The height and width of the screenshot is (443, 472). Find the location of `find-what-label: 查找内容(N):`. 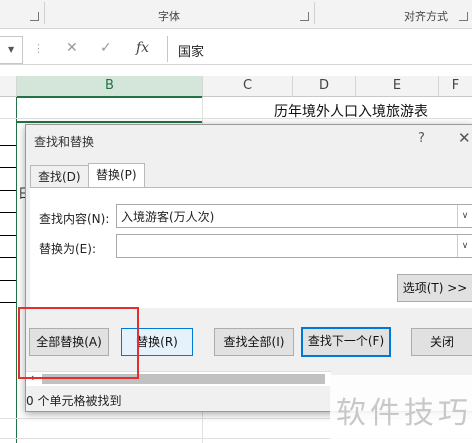

find-what-label: 查找内容(N): is located at coordinates (74, 219).